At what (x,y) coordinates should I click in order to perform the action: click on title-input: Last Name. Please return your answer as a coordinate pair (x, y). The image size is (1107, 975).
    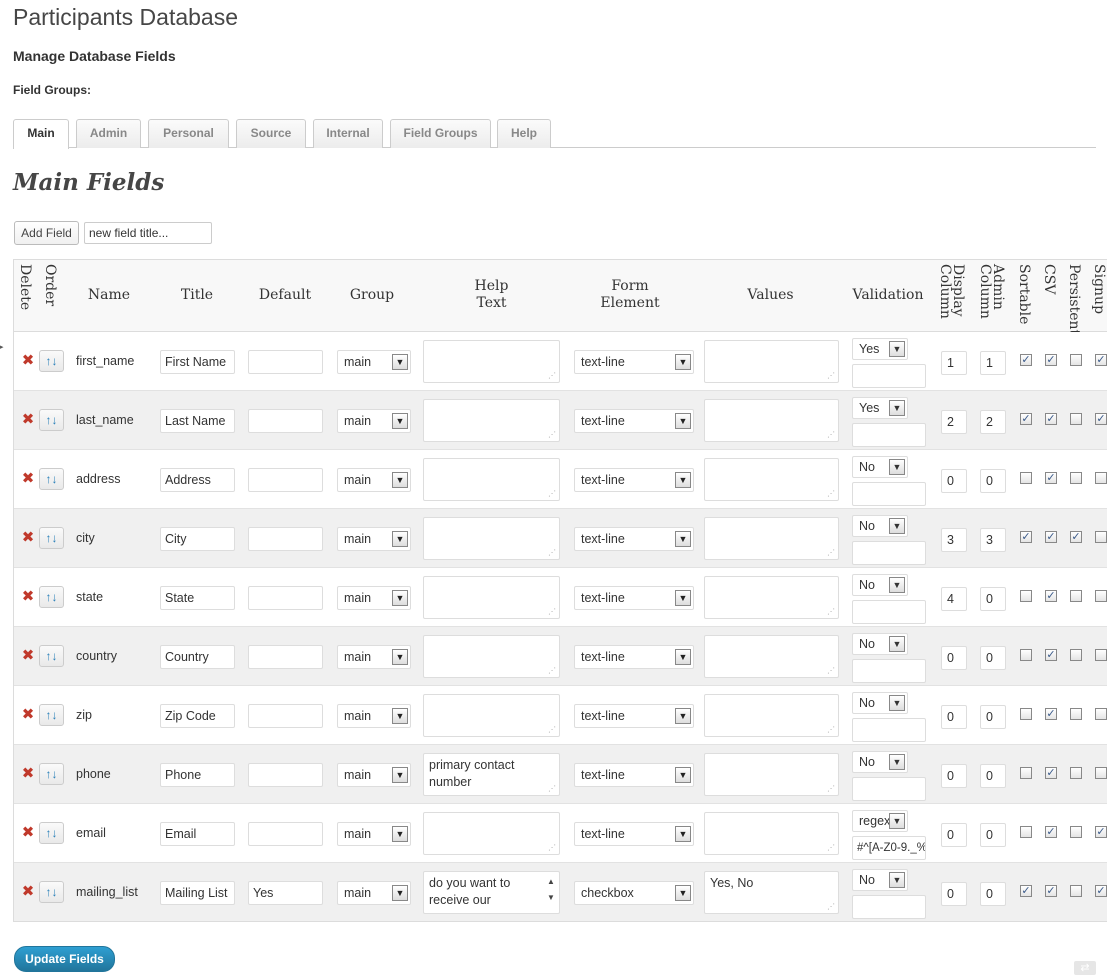
    Looking at the image, I should click on (197, 421).